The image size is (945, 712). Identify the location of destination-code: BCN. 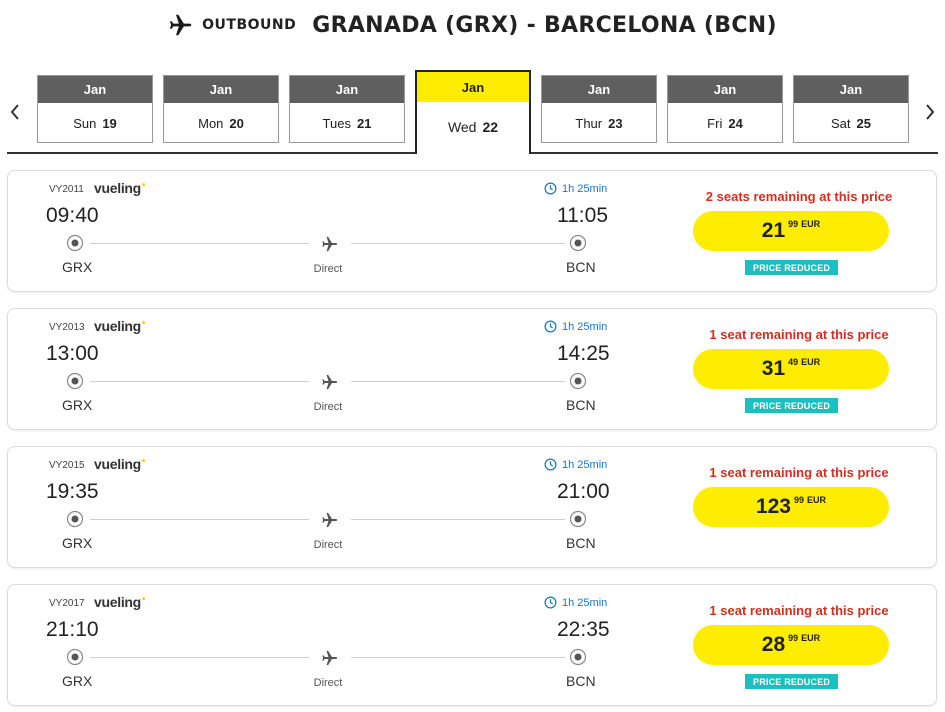
(581, 543).